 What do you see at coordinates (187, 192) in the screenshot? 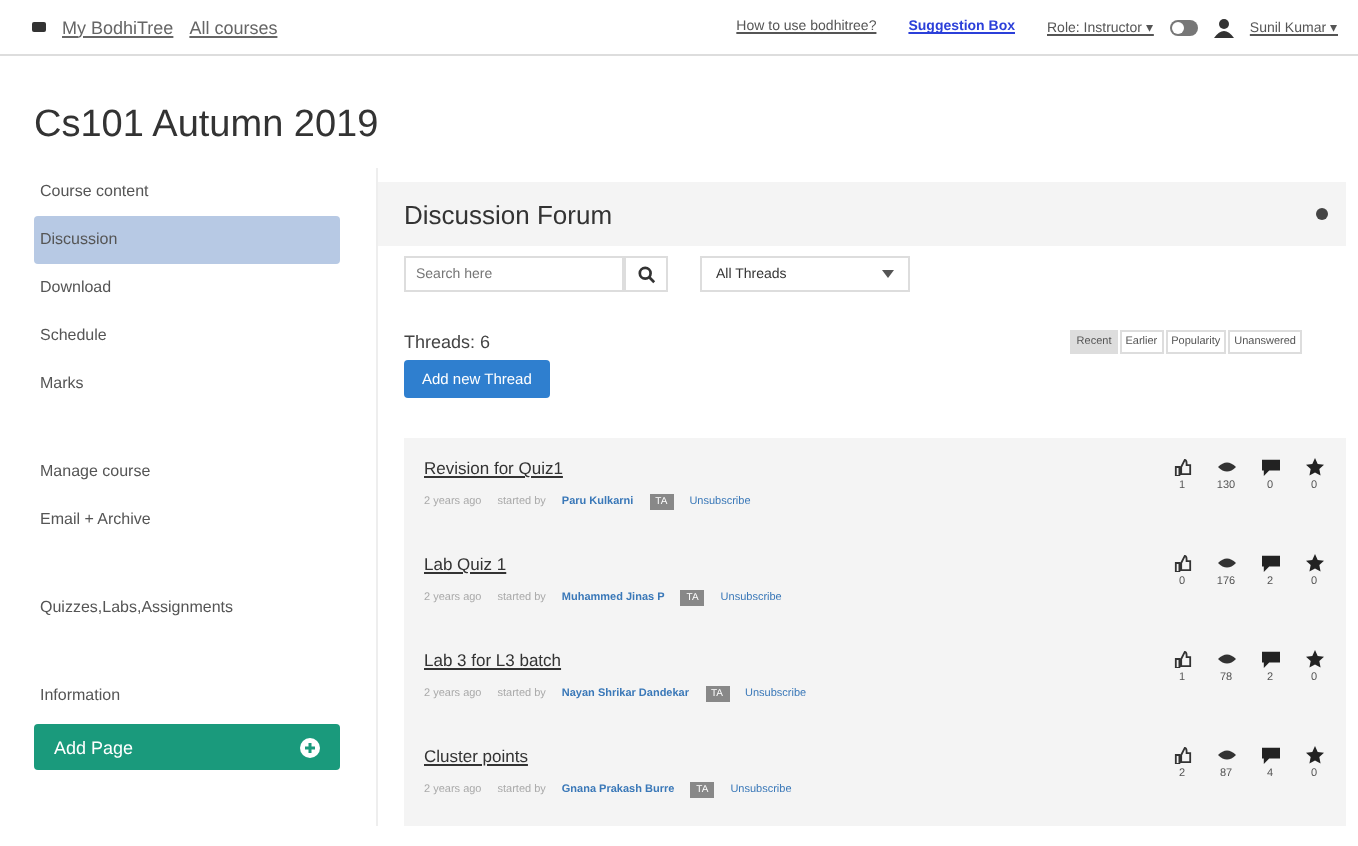
I see `sidebar-item: Course content` at bounding box center [187, 192].